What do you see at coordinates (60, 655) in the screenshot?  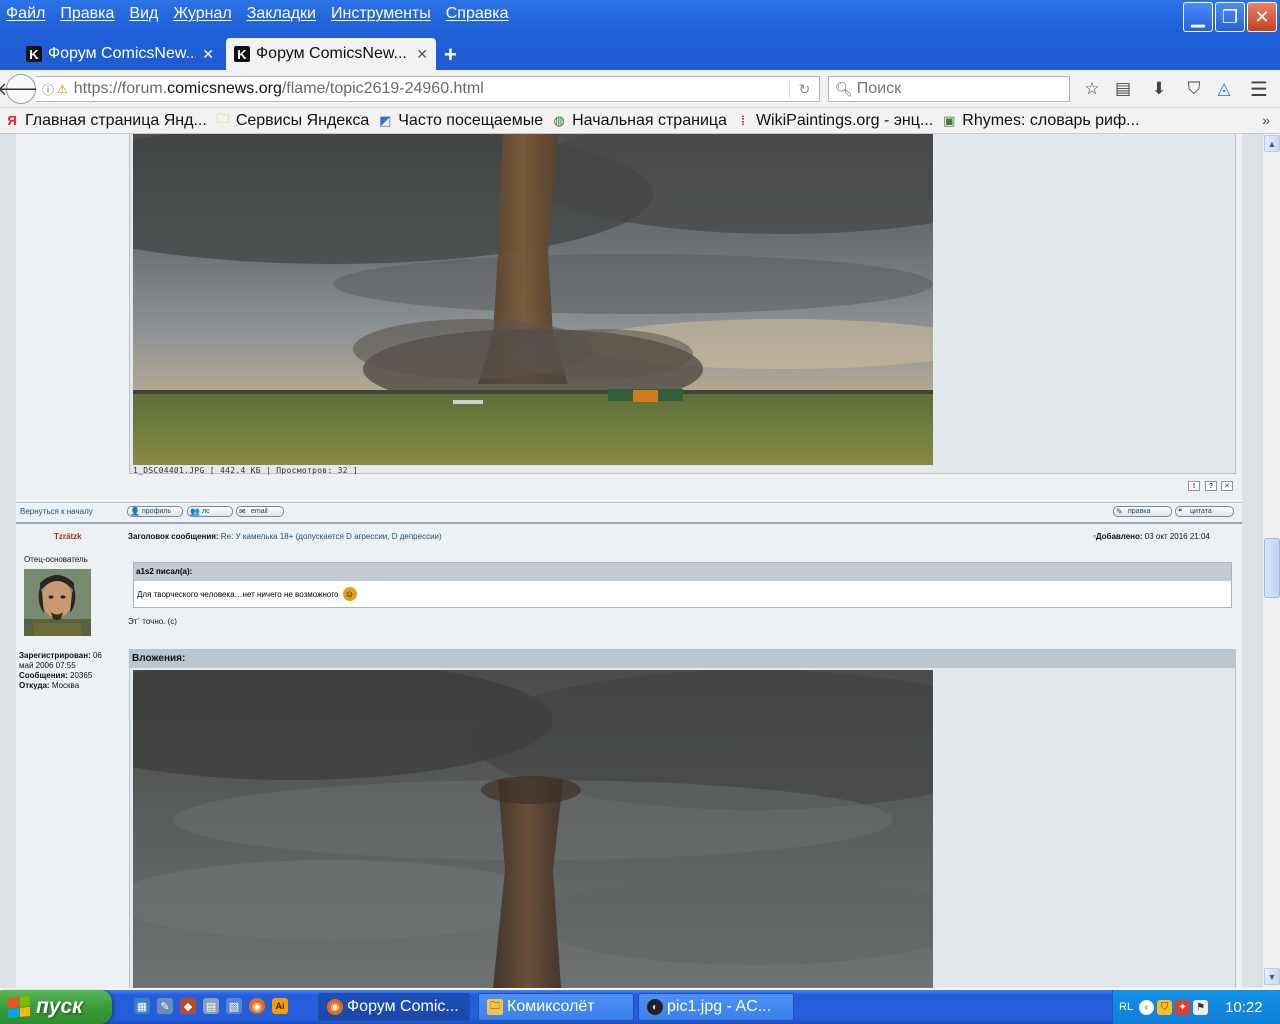 I see `registered-info: Зарегистрирован: 06` at bounding box center [60, 655].